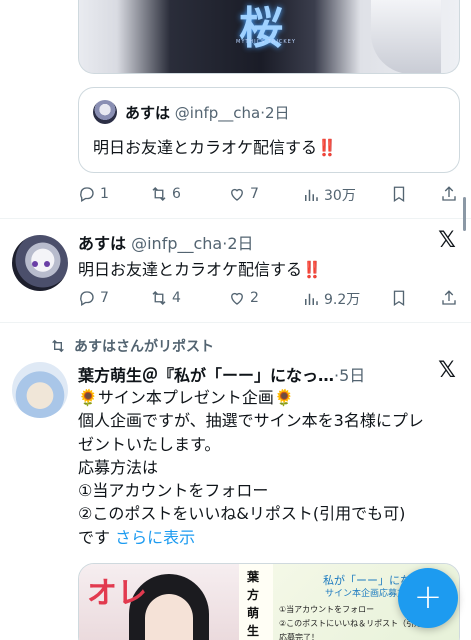 The width and height of the screenshot is (471, 640). Describe the element at coordinates (242, 514) in the screenshot. I see `tweet-line: ②このポストをいいね&リポスト(引用でも可)` at that location.